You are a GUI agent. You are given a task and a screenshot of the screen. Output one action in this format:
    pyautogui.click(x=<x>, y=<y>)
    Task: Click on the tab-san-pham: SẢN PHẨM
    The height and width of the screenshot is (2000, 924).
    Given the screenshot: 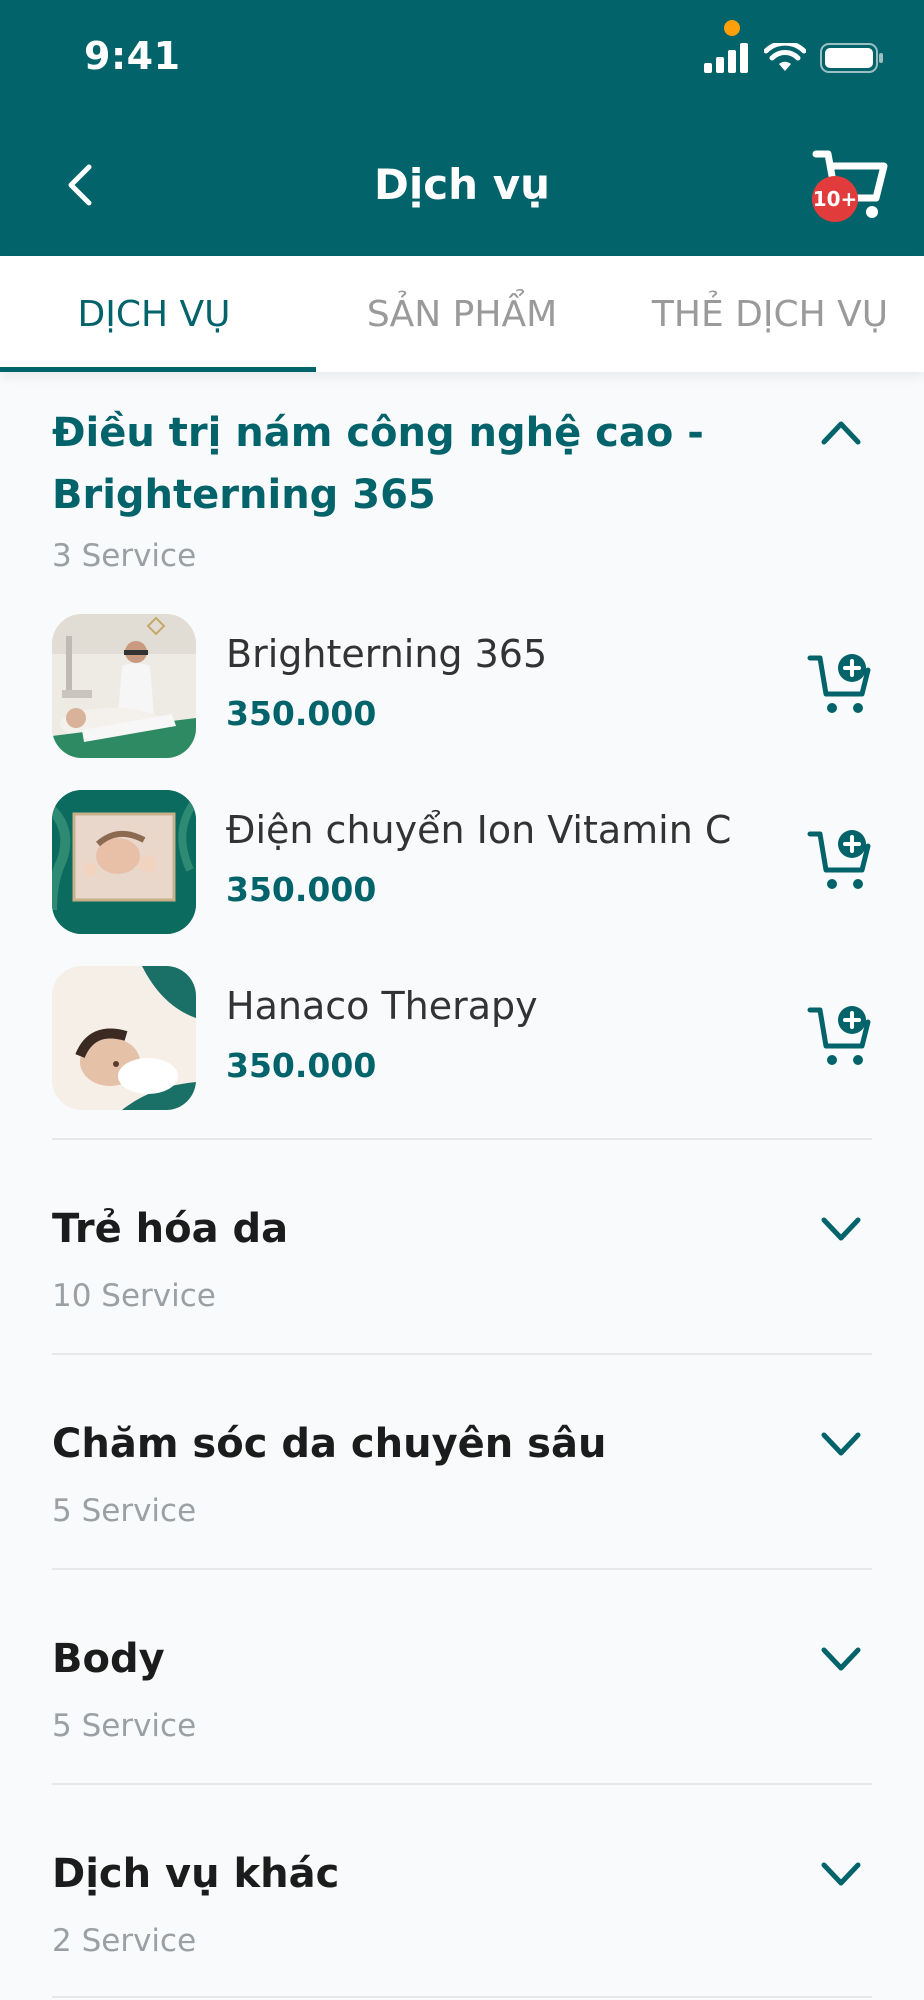 What is the action you would take?
    pyautogui.click(x=462, y=314)
    